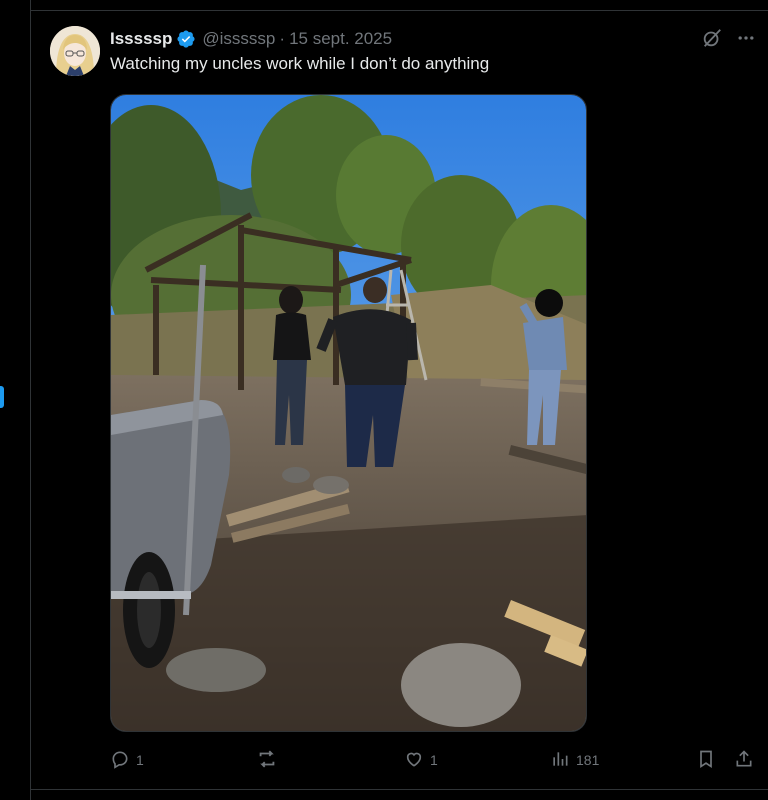 This screenshot has width=768, height=800. Describe the element at coordinates (267, 760) in the screenshot. I see `repost-icon` at that location.